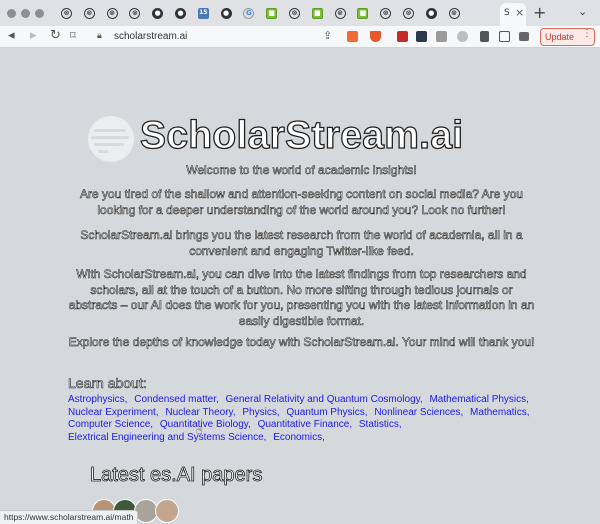  What do you see at coordinates (352, 36) in the screenshot?
I see `brave-shield-icon` at bounding box center [352, 36].